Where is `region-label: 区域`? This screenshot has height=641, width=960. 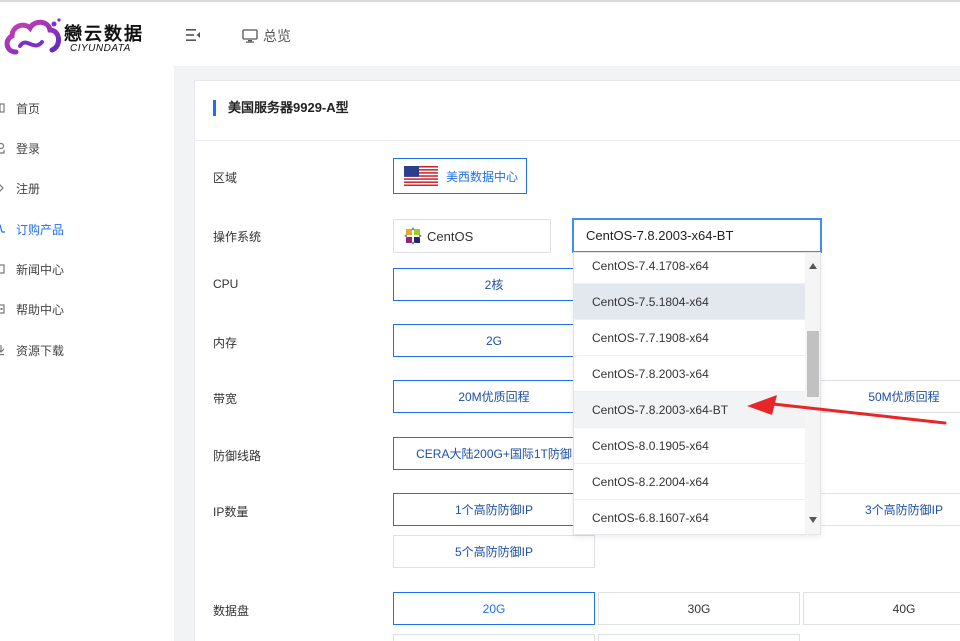
region-label: 区域 is located at coordinates (225, 178).